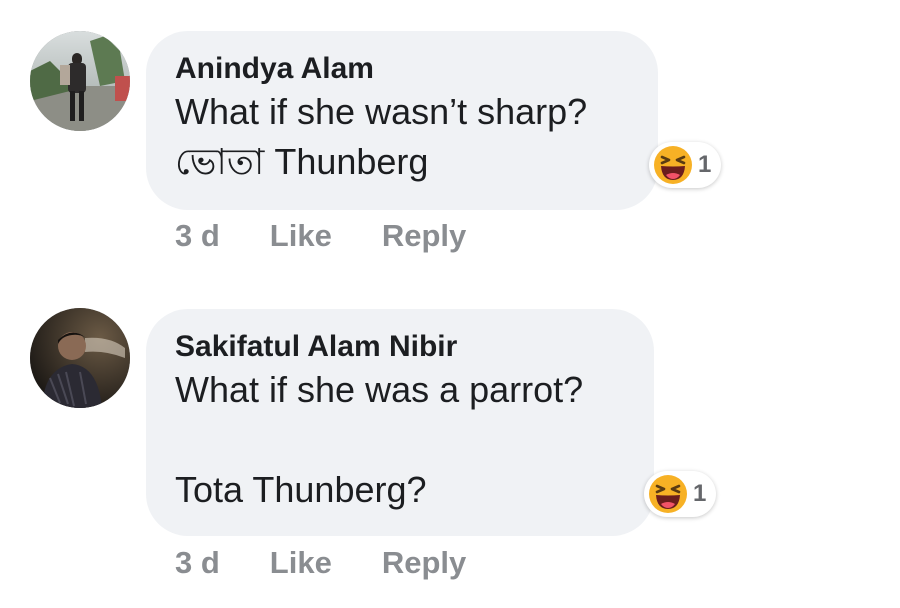  I want to click on comment-text-line: Tota Thunberg?, so click(301, 489).